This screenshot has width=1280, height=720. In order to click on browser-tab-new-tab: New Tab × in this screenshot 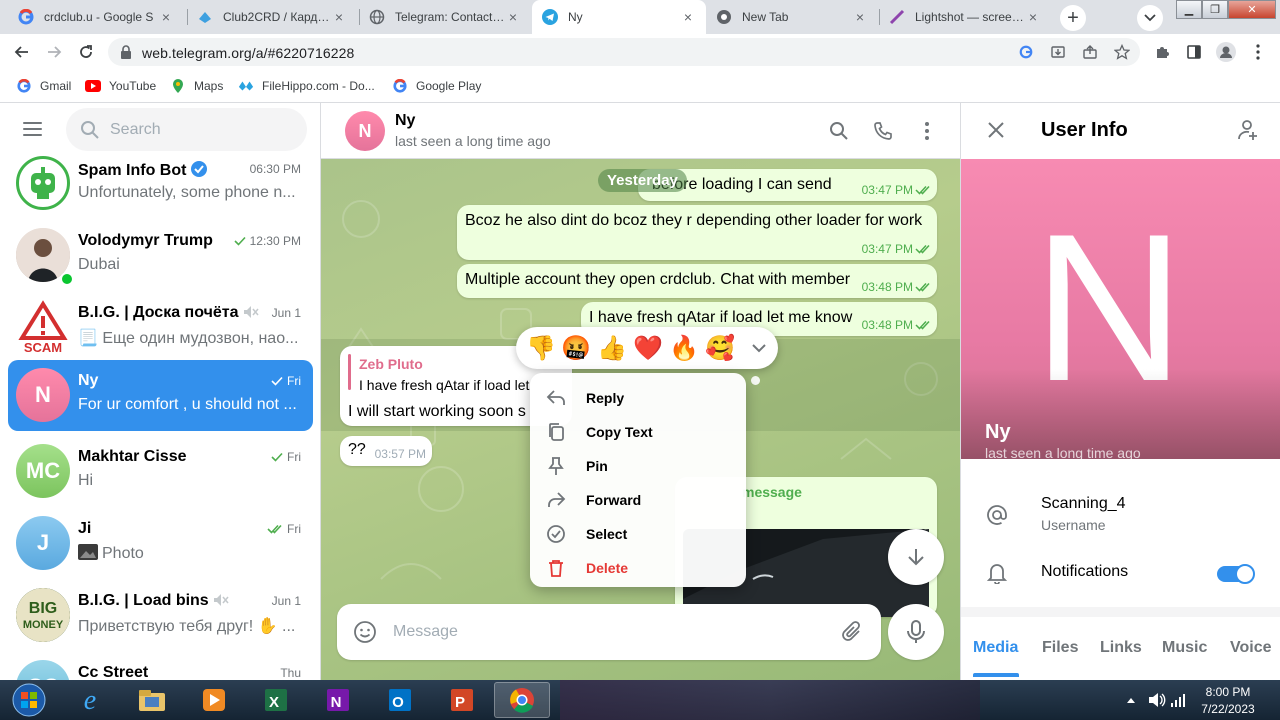, I will do `click(792, 17)`.